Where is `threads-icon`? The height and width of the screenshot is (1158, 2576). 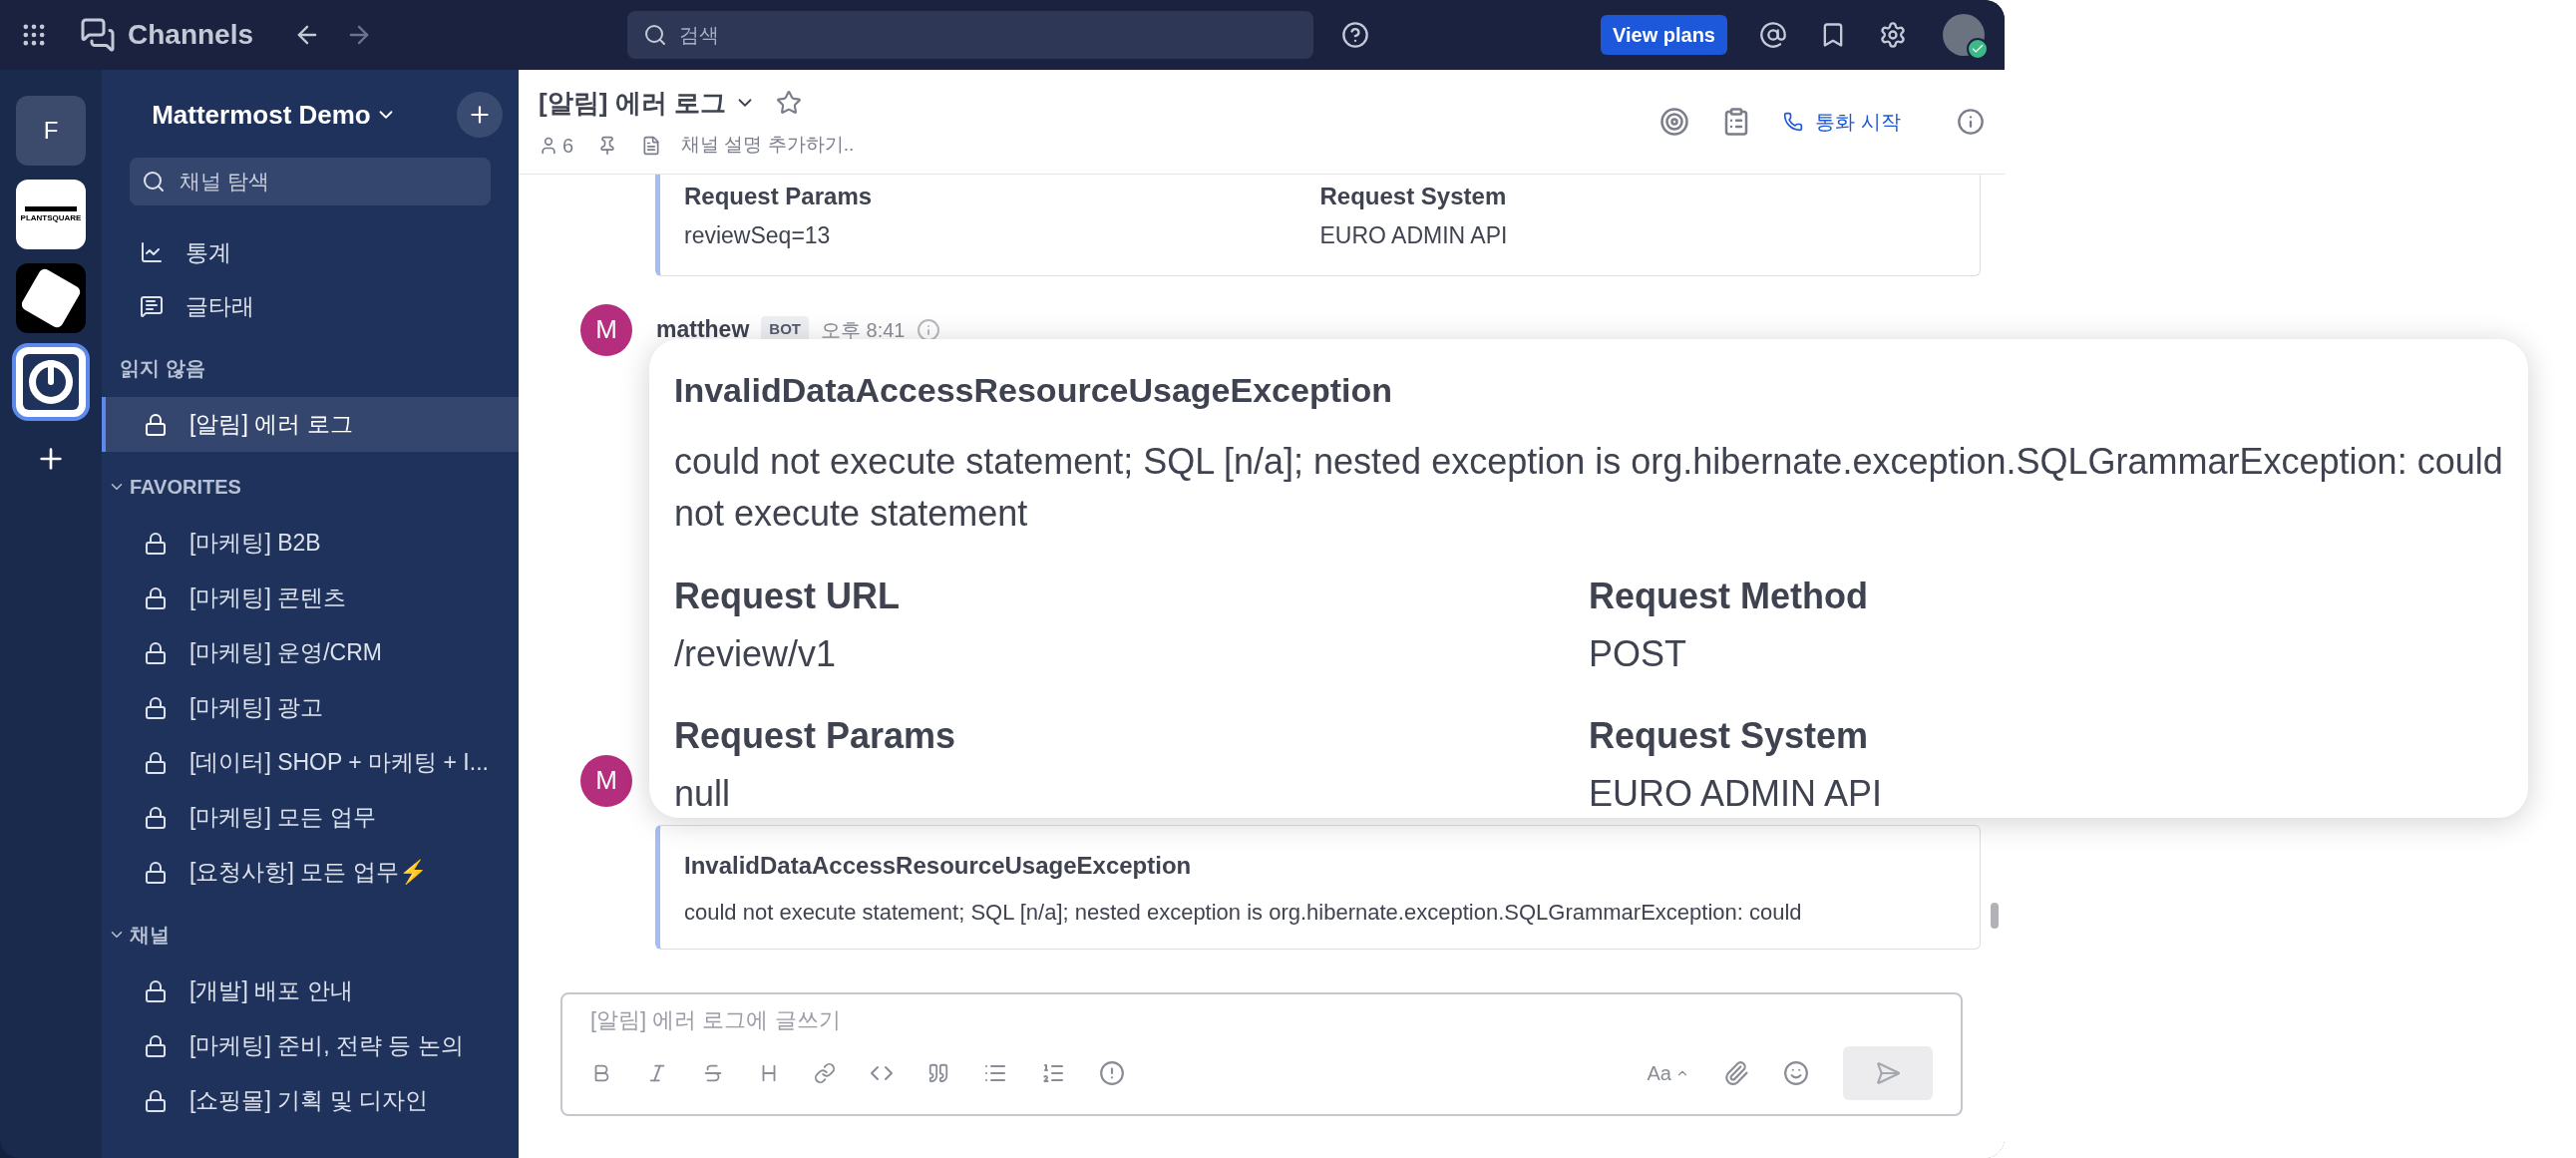 threads-icon is located at coordinates (152, 306).